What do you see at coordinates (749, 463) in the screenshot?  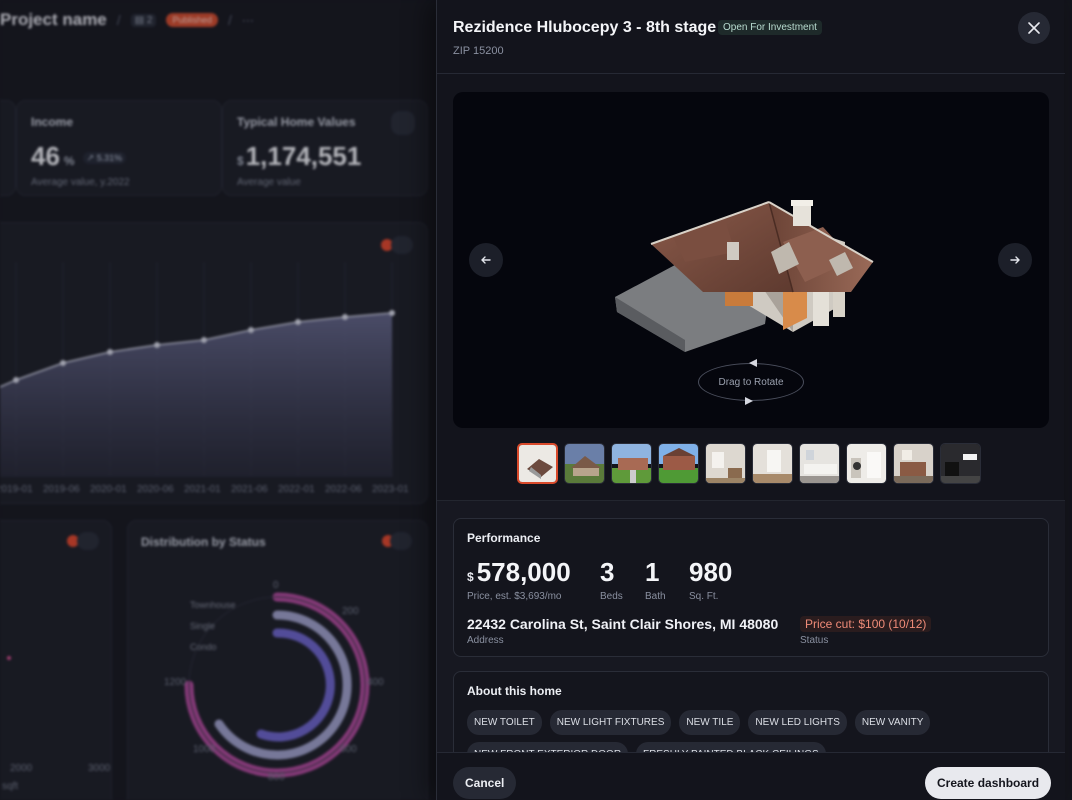 I see `thumbnail-strip` at bounding box center [749, 463].